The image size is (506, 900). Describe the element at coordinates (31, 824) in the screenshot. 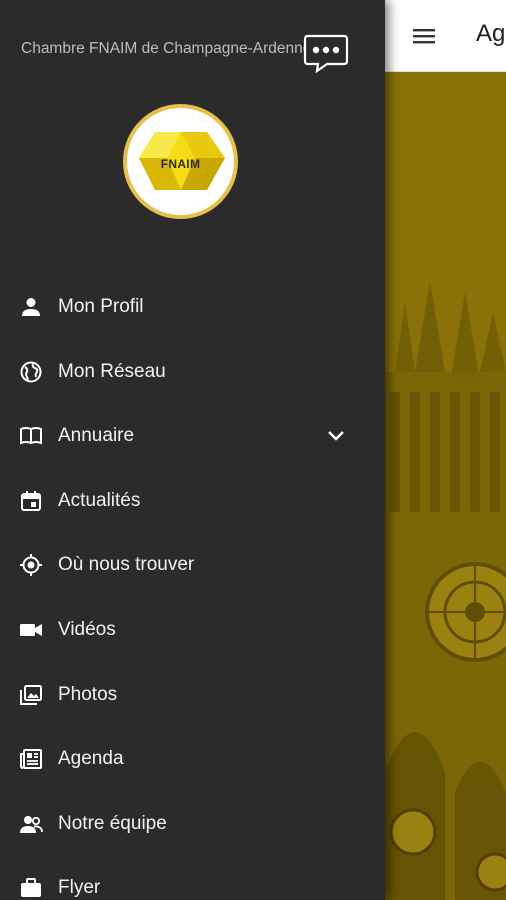

I see `people-icon` at that location.